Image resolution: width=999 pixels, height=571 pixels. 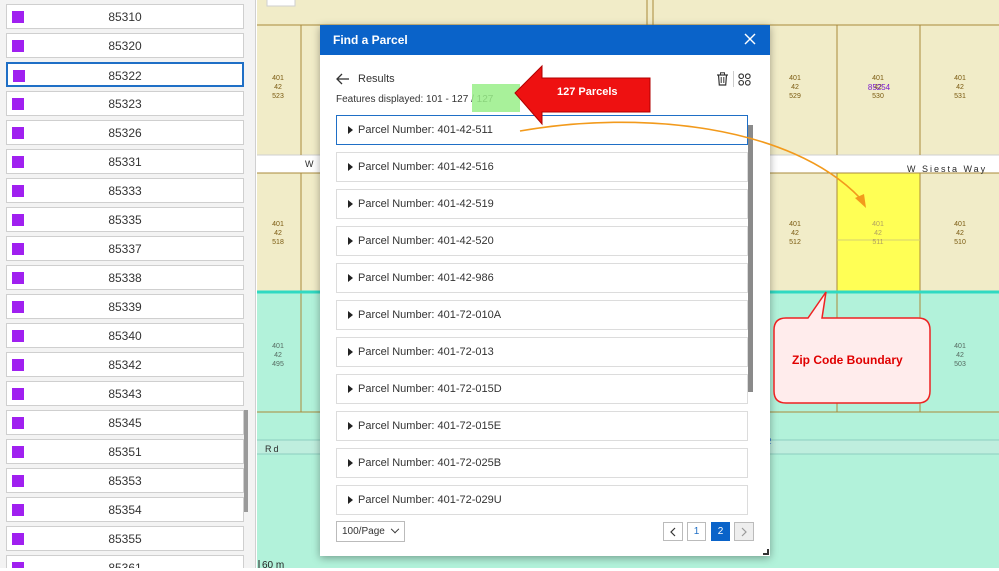 I want to click on zip-list-item: 85343, so click(x=125, y=393).